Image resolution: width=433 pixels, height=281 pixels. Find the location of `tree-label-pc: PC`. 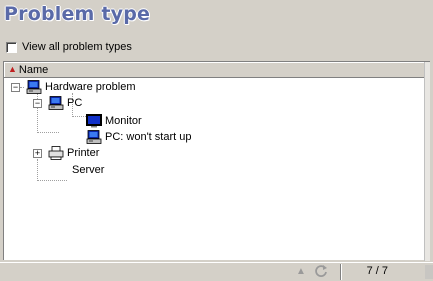

tree-label-pc: PC is located at coordinates (75, 103).